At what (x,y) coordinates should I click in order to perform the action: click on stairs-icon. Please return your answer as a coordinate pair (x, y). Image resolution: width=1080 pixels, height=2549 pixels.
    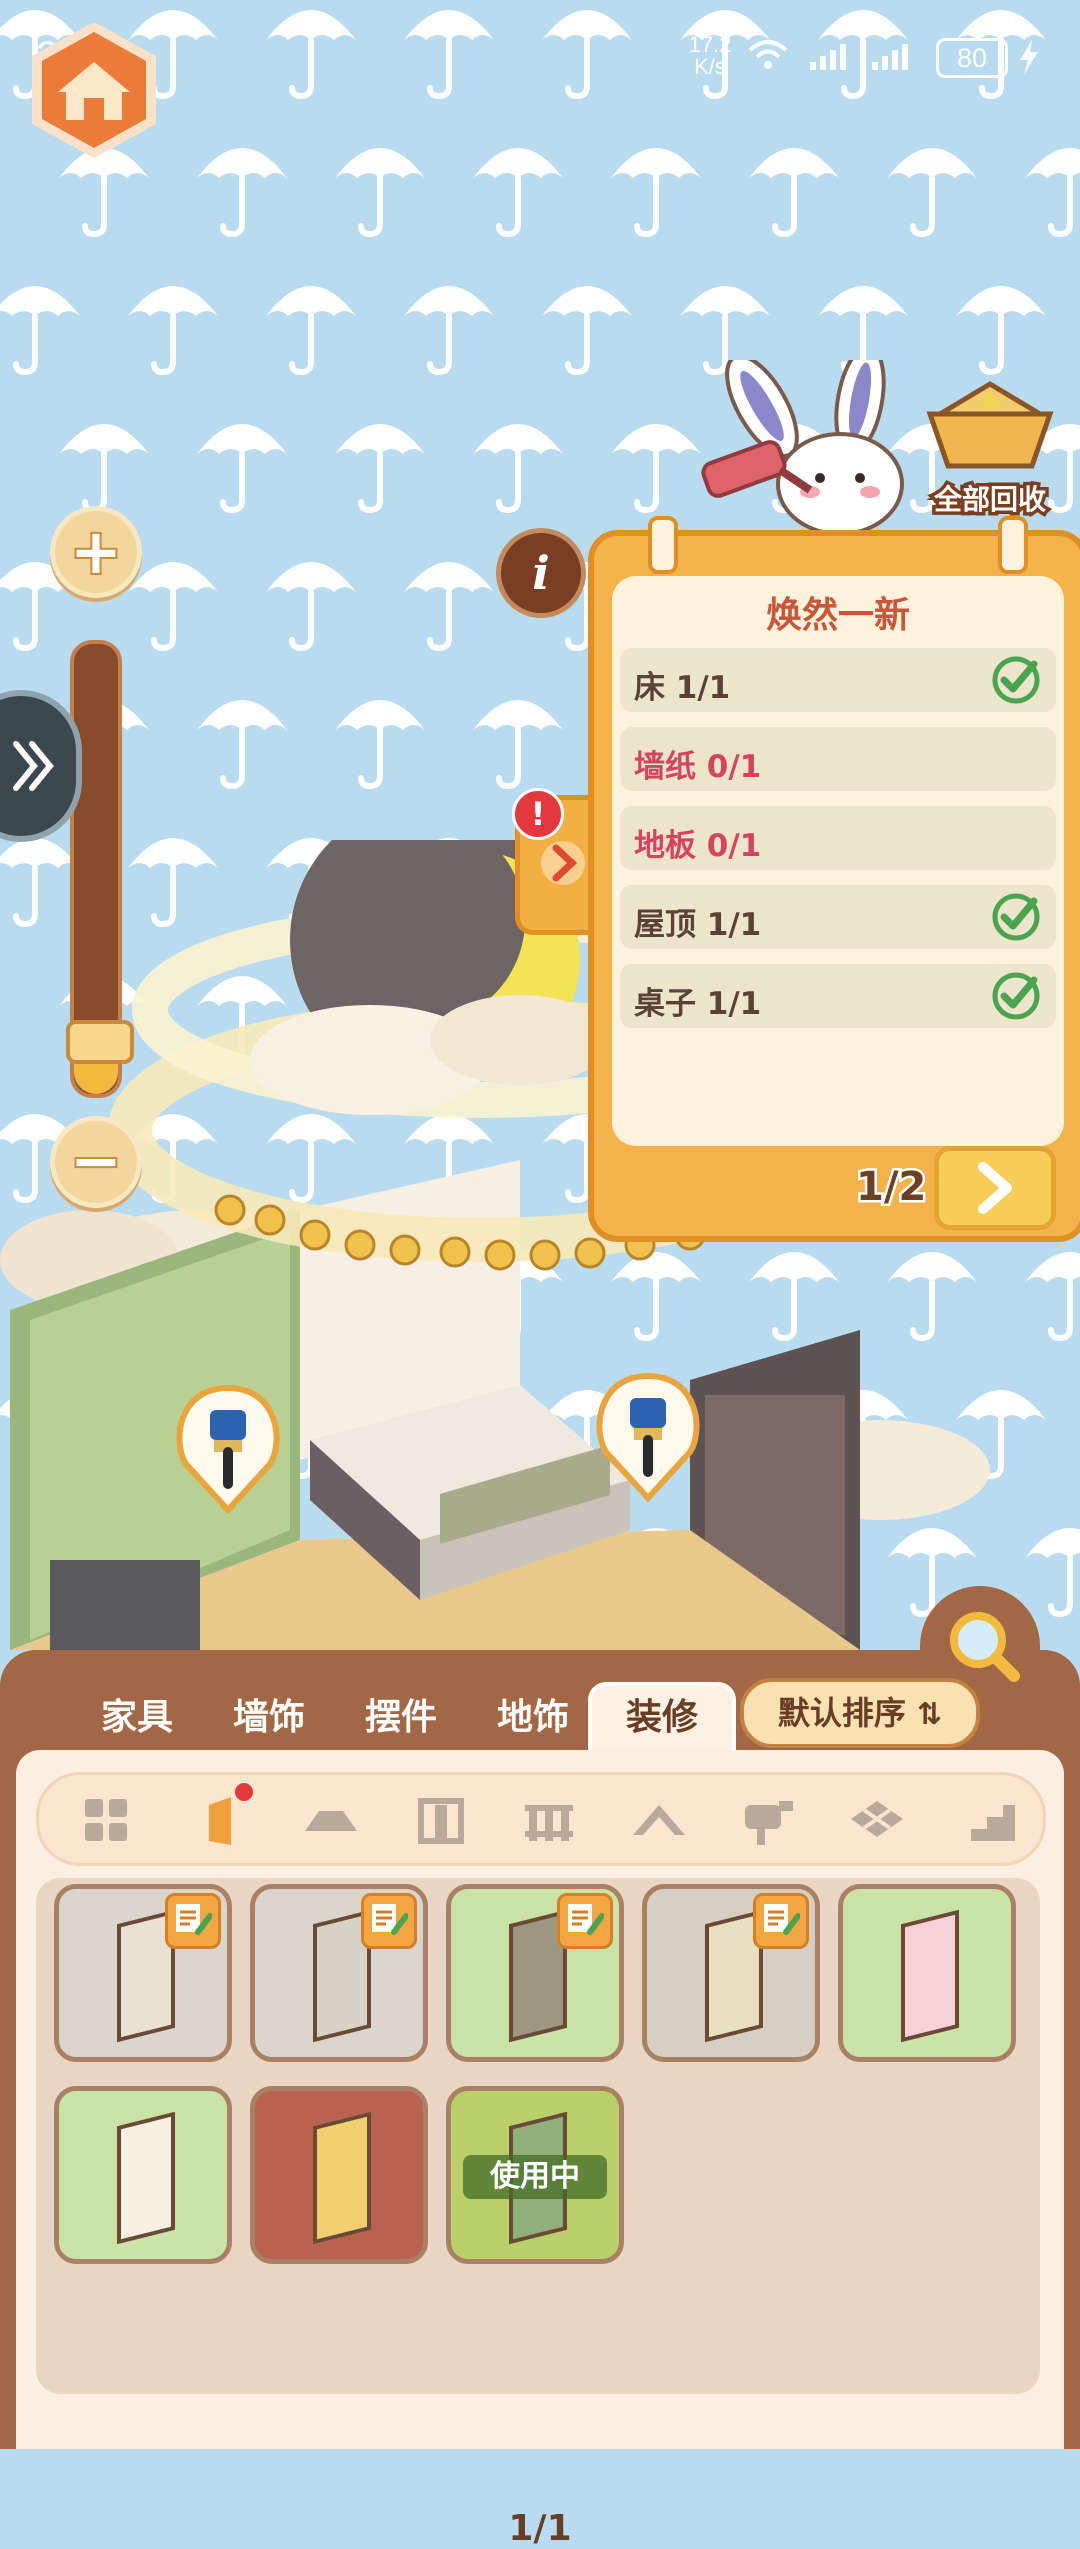
    Looking at the image, I should click on (991, 1819).